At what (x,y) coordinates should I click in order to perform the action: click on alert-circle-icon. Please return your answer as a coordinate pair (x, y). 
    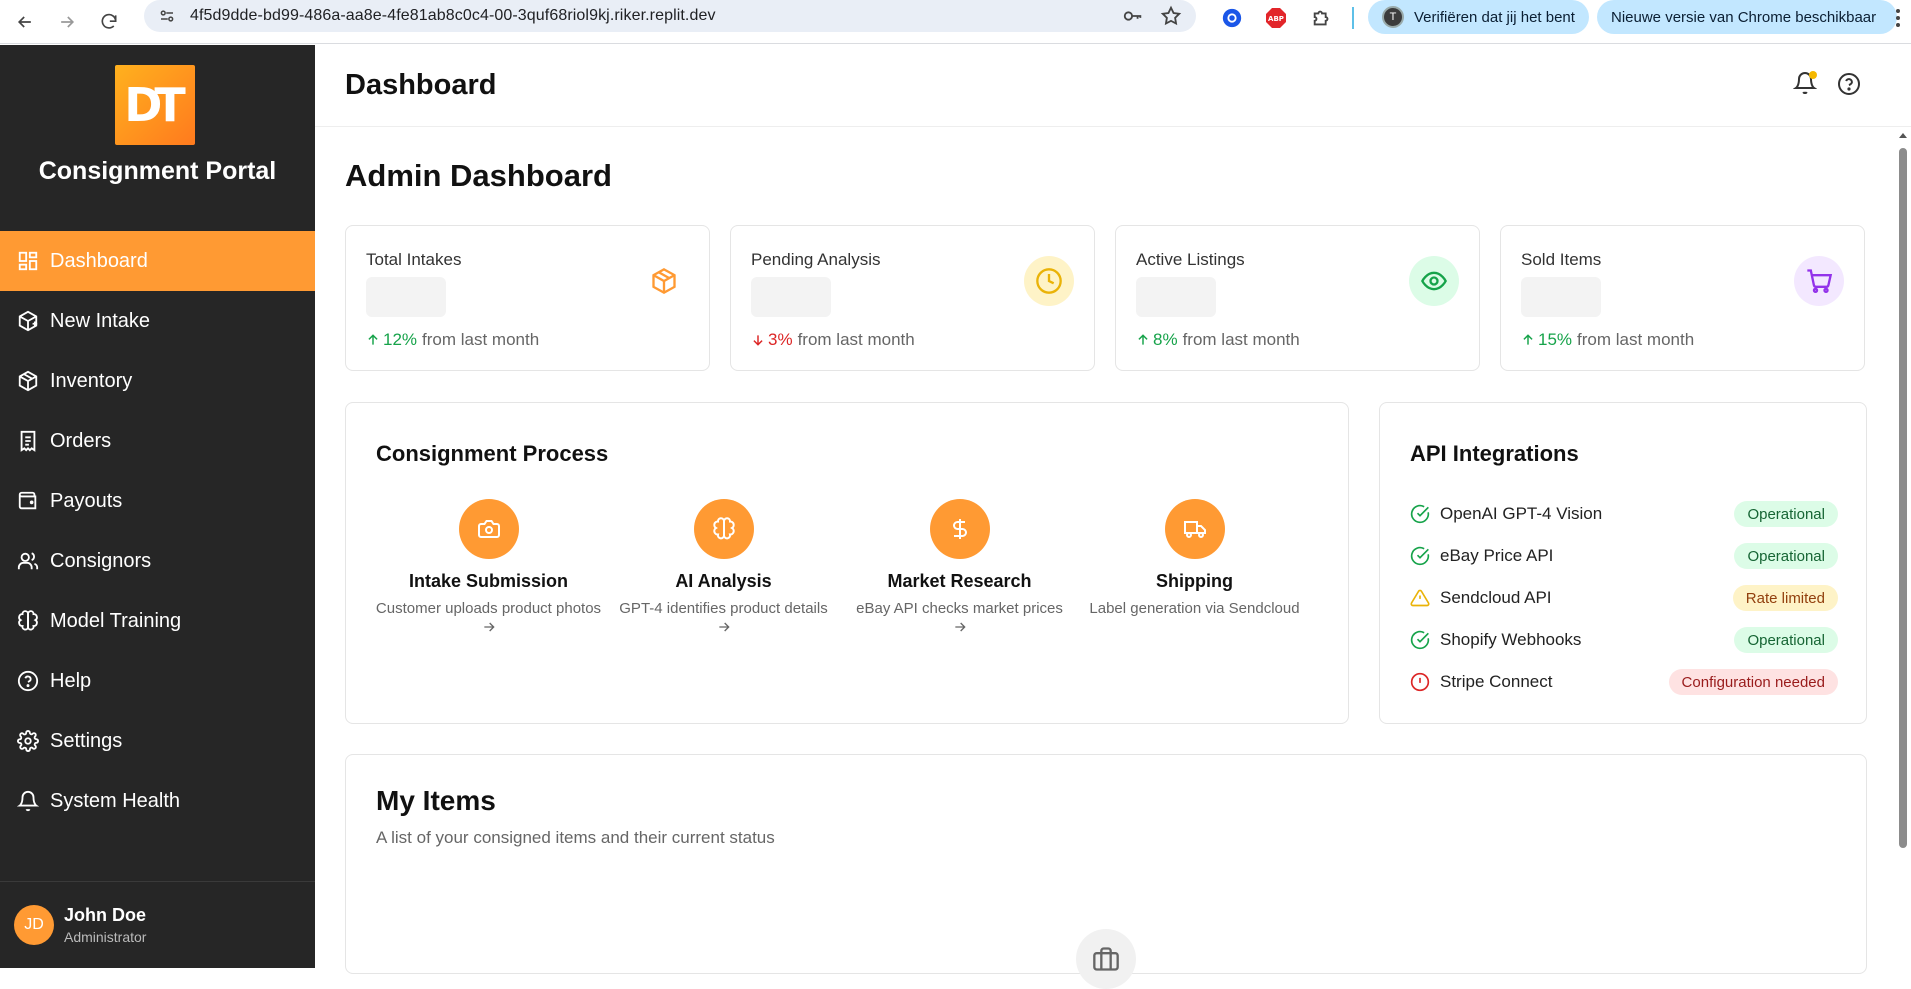
    Looking at the image, I should click on (1420, 682).